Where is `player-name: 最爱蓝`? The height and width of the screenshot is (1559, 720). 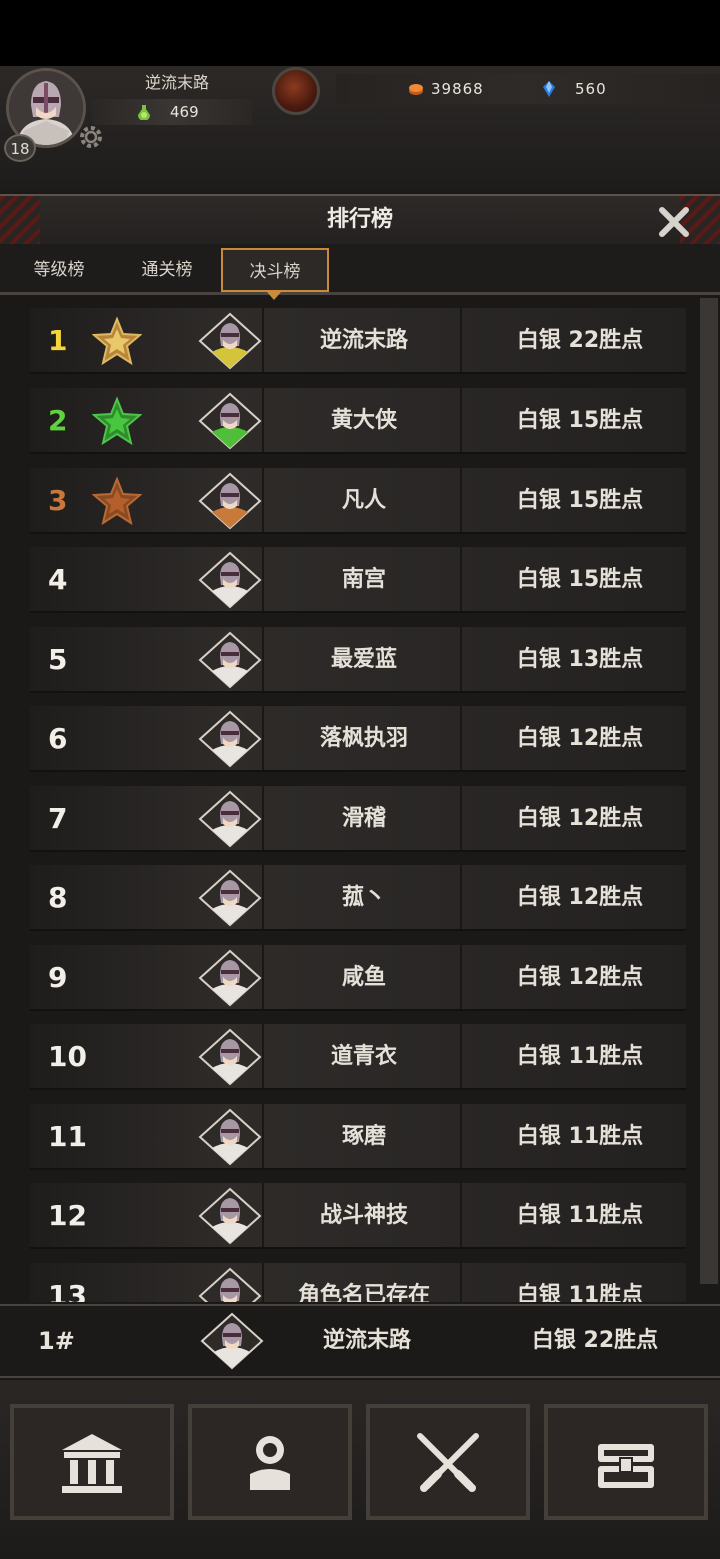 player-name: 最爱蓝 is located at coordinates (363, 659).